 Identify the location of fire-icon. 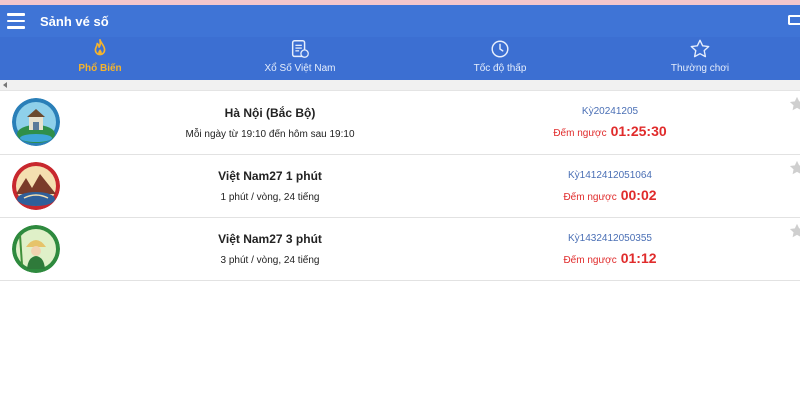
(100, 47).